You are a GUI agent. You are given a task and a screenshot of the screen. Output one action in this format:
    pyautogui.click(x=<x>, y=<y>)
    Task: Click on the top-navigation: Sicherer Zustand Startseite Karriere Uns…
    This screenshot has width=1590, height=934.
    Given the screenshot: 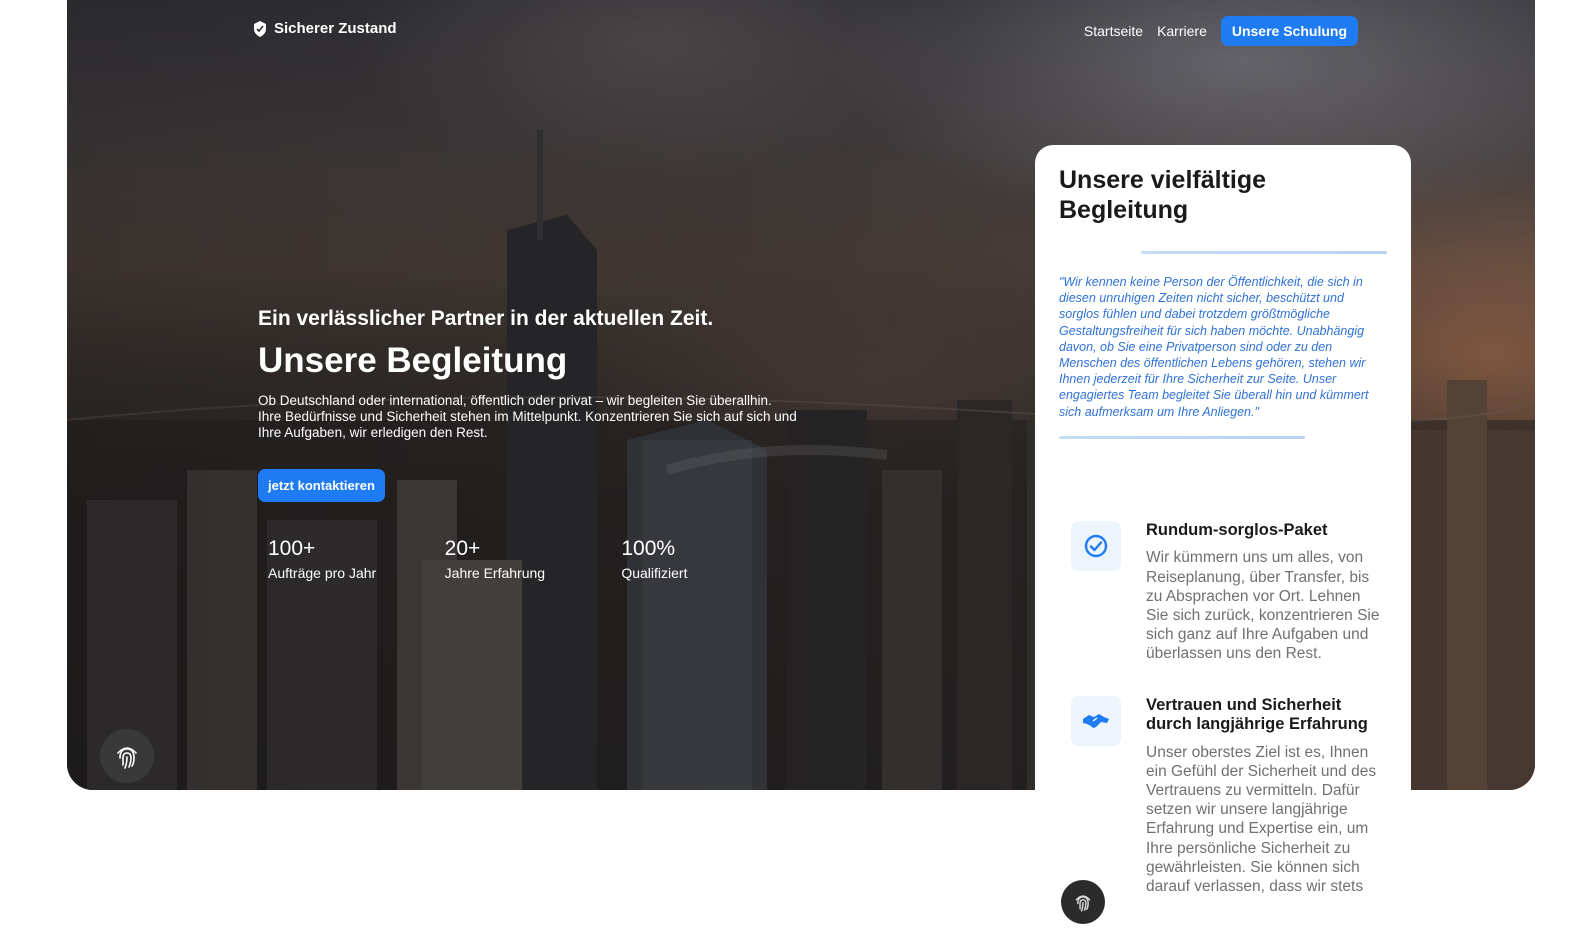 What is the action you would take?
    pyautogui.click(x=801, y=31)
    